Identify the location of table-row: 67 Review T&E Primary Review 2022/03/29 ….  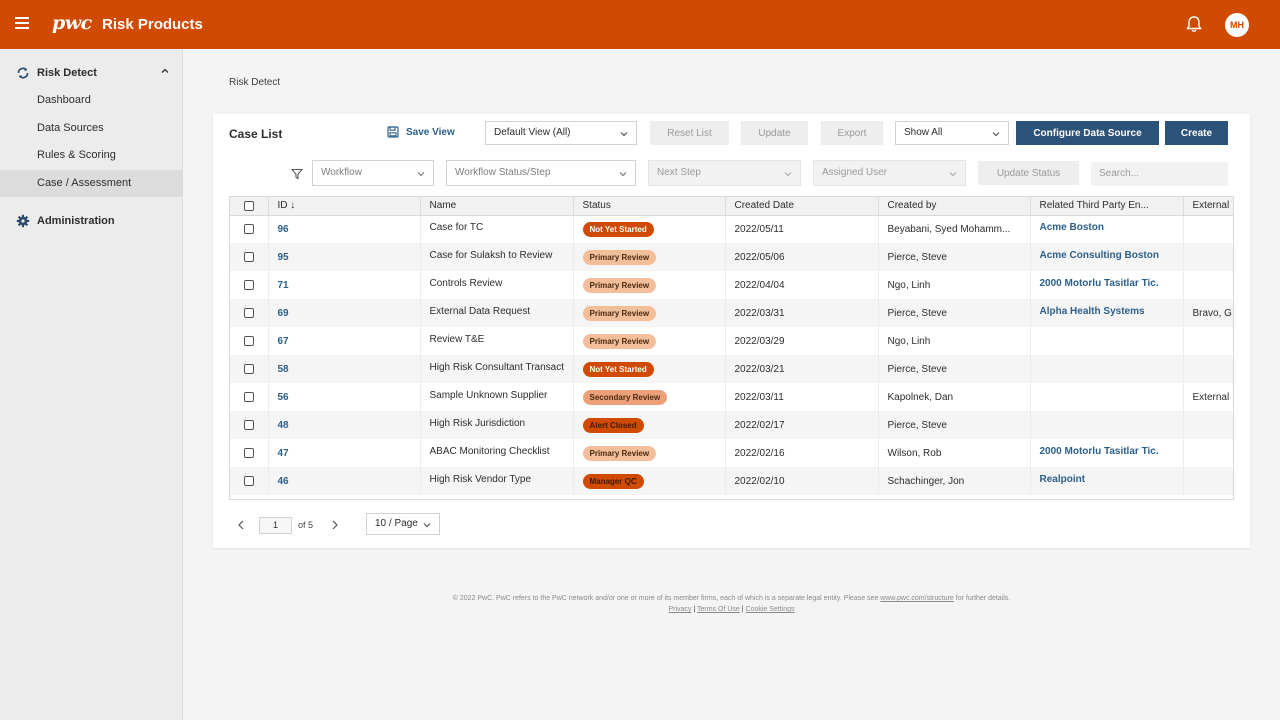
(731, 341).